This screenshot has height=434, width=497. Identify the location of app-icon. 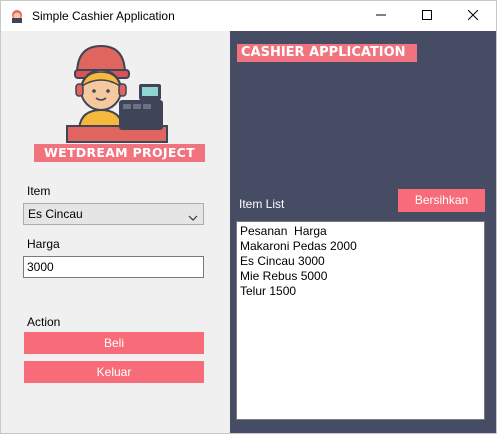
(17, 16).